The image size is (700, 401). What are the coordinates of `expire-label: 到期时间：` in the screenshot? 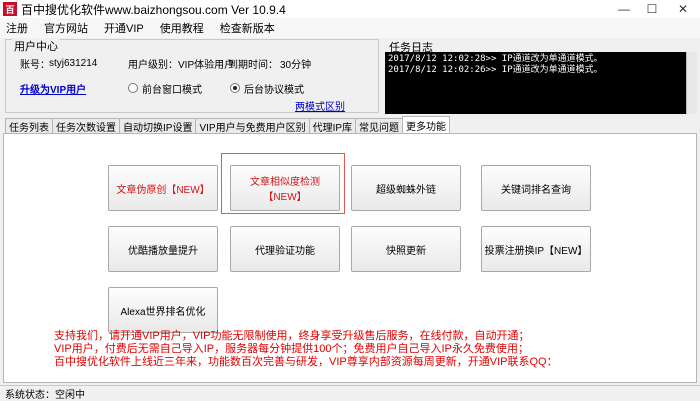 It's located at (253, 65).